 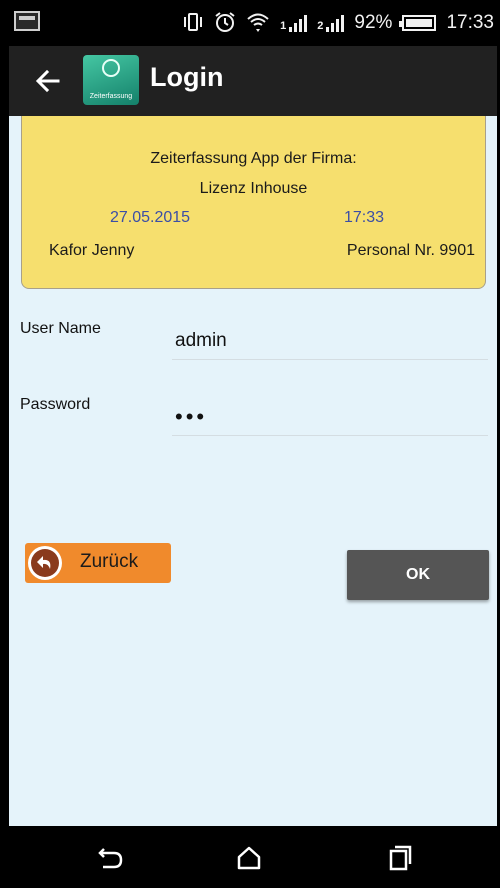 What do you see at coordinates (399, 858) in the screenshot?
I see `nav-recents-icon` at bounding box center [399, 858].